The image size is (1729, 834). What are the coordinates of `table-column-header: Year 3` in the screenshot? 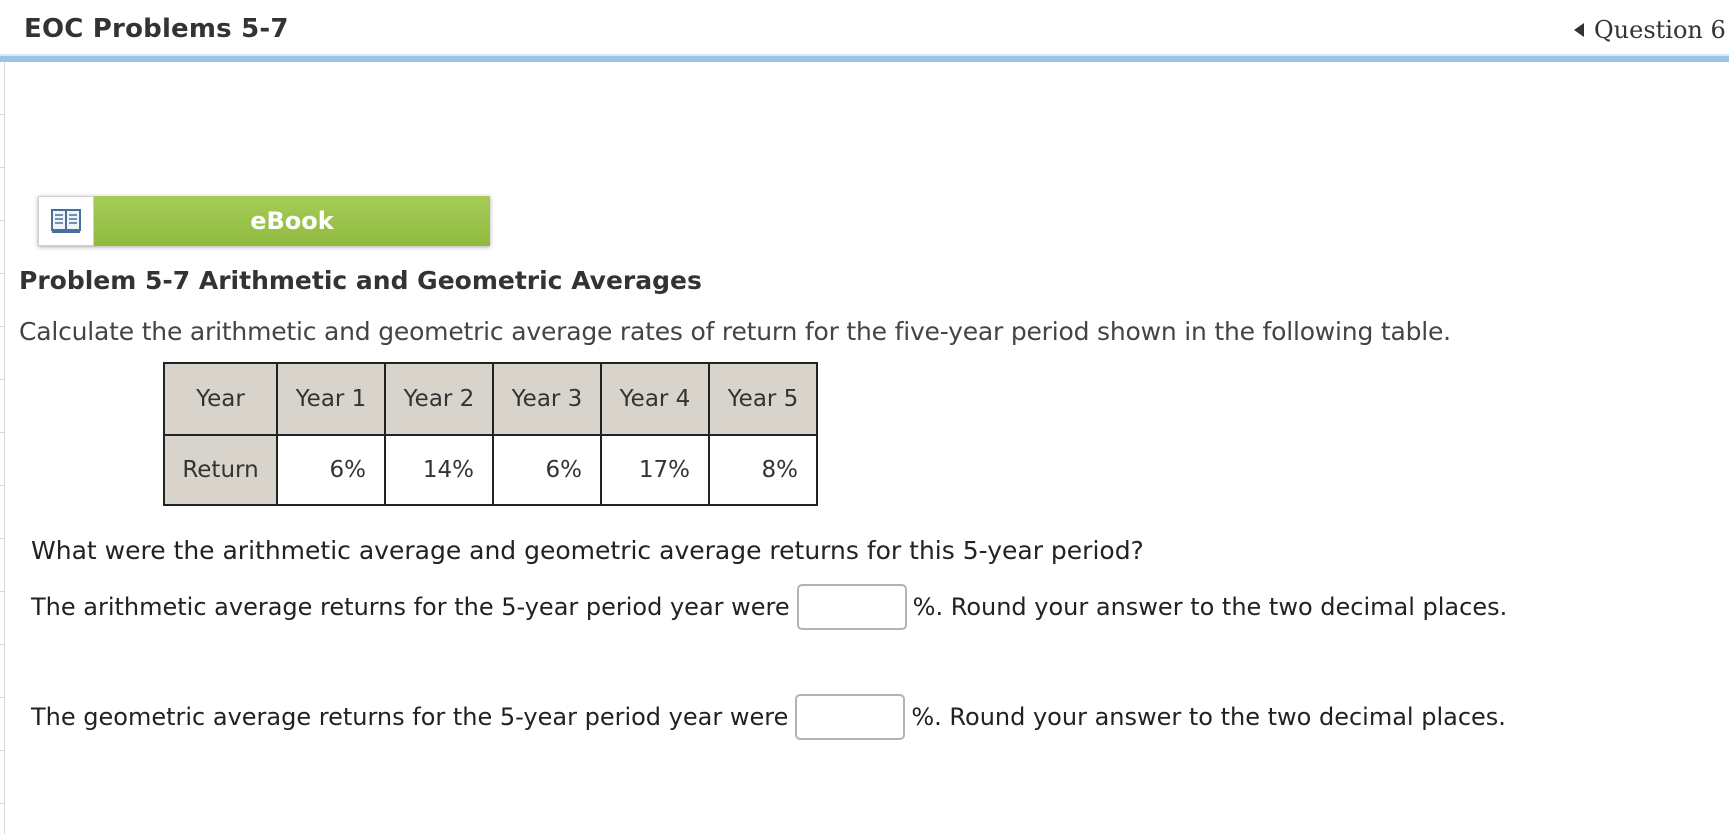 It's located at (547, 399).